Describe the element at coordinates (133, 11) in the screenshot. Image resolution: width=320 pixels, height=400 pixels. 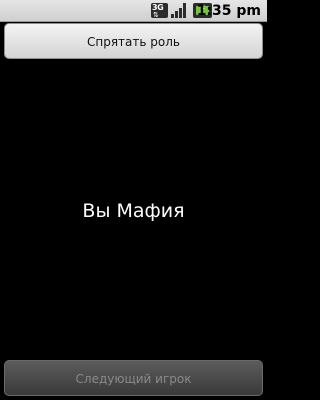
I see `status-bar: 3G ⇅ ⚡ 1:35 pm` at that location.